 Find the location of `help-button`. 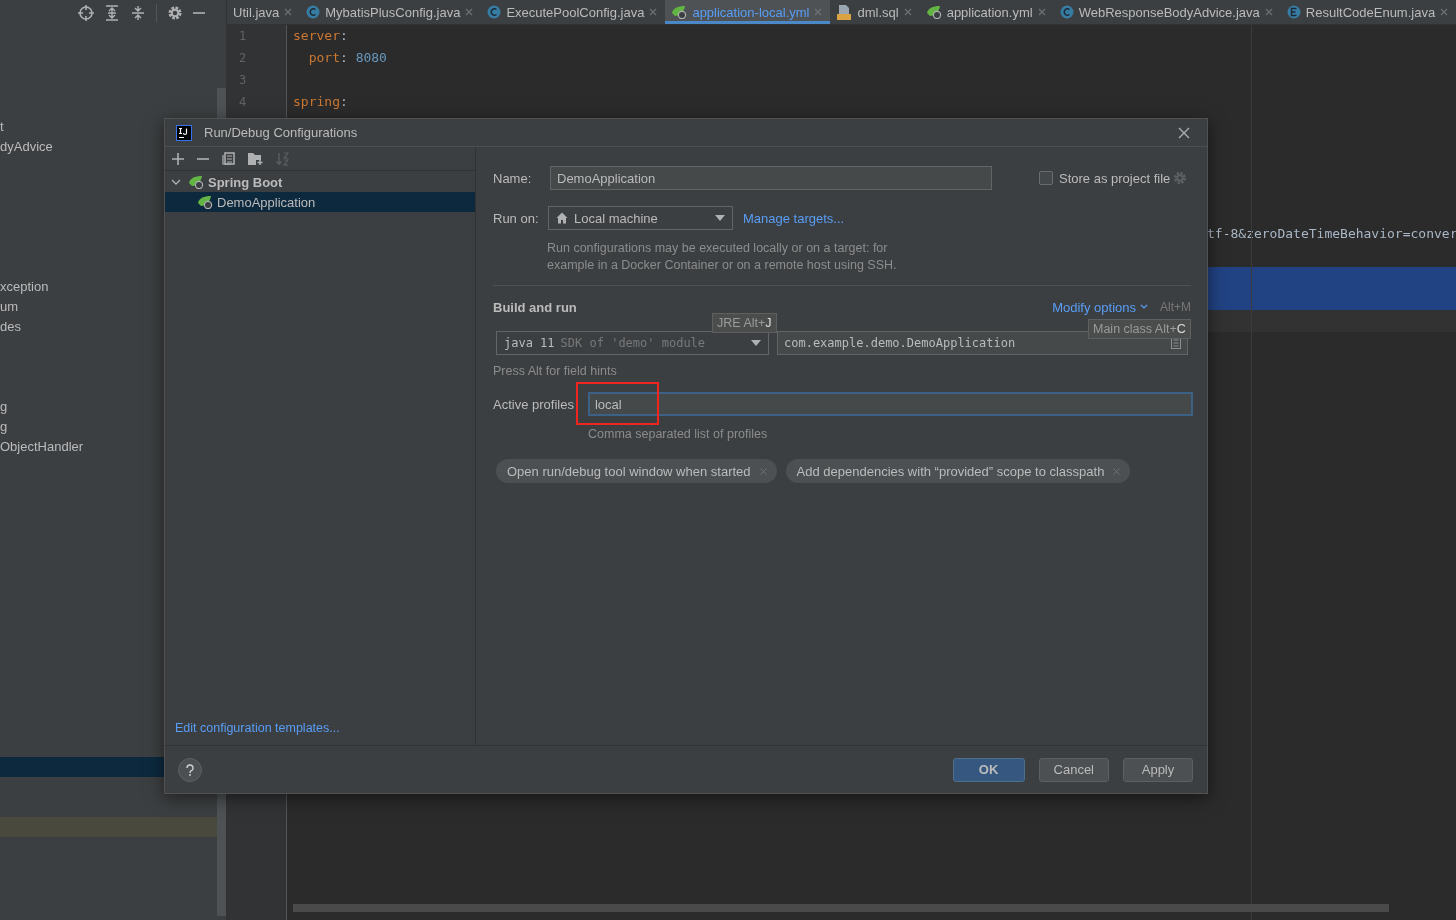

help-button is located at coordinates (190, 769).